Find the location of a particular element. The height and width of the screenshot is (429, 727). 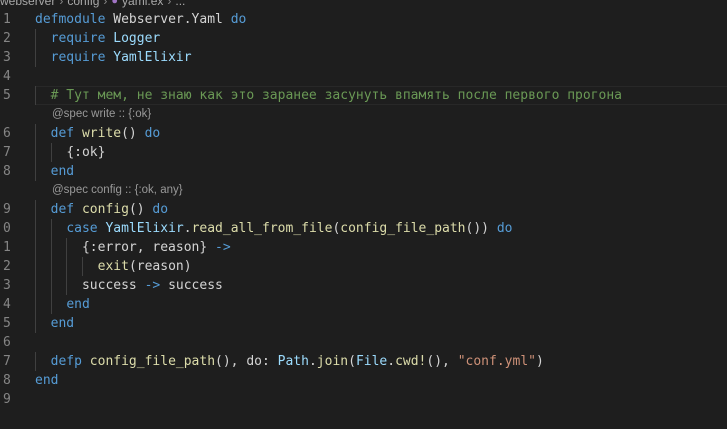

code-line: 1 {:error, reason} -> is located at coordinates (363, 247).